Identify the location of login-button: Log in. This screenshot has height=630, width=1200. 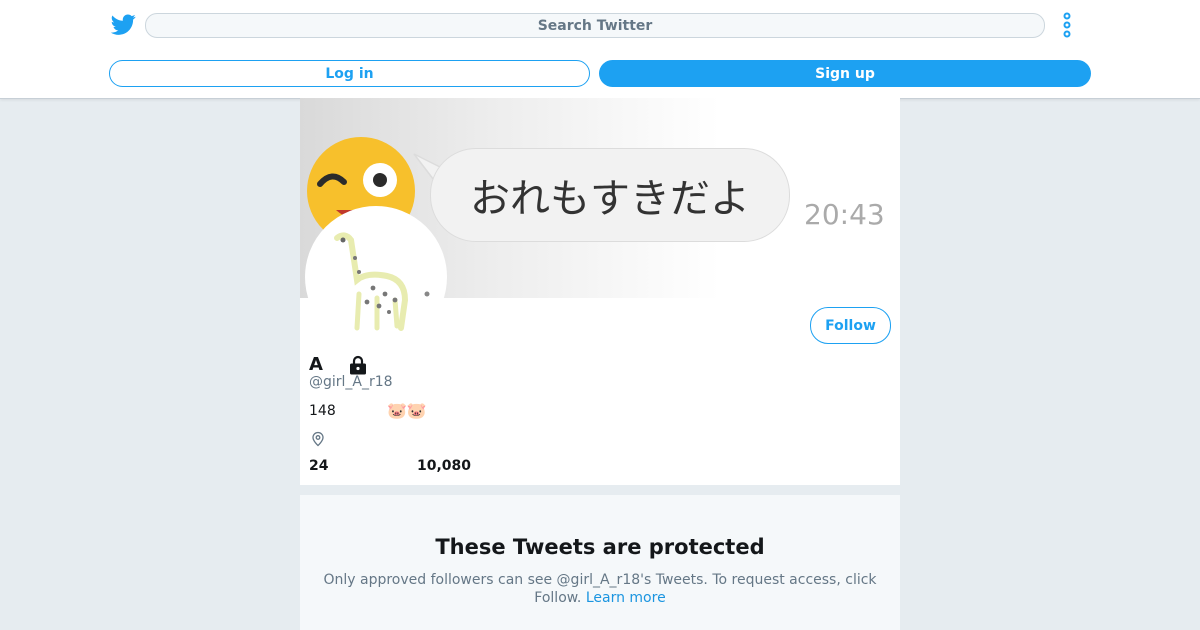
(349, 73).